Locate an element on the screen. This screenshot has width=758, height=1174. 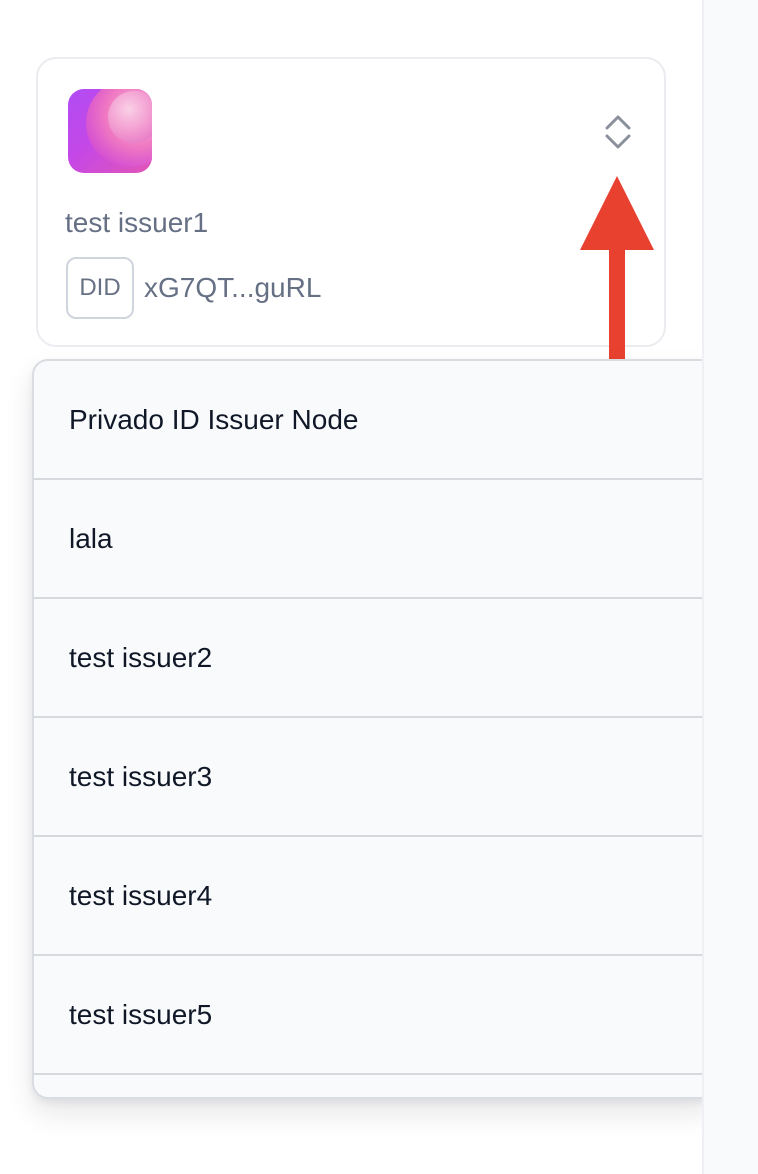
issuer-name: test issuer1 is located at coordinates (137, 222).